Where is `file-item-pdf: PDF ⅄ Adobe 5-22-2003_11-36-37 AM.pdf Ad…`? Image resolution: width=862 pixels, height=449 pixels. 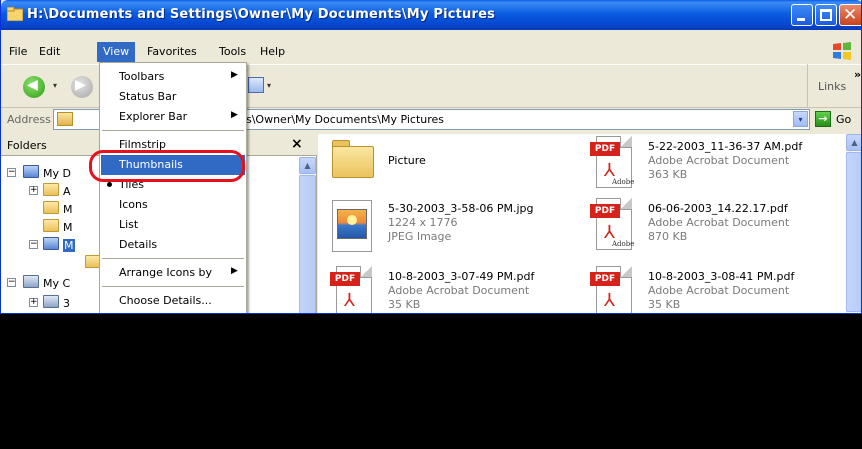 file-item-pdf: PDF ⅄ Adobe 5-22-2003_11-36-37 AM.pdf Ad… is located at coordinates (708, 166).